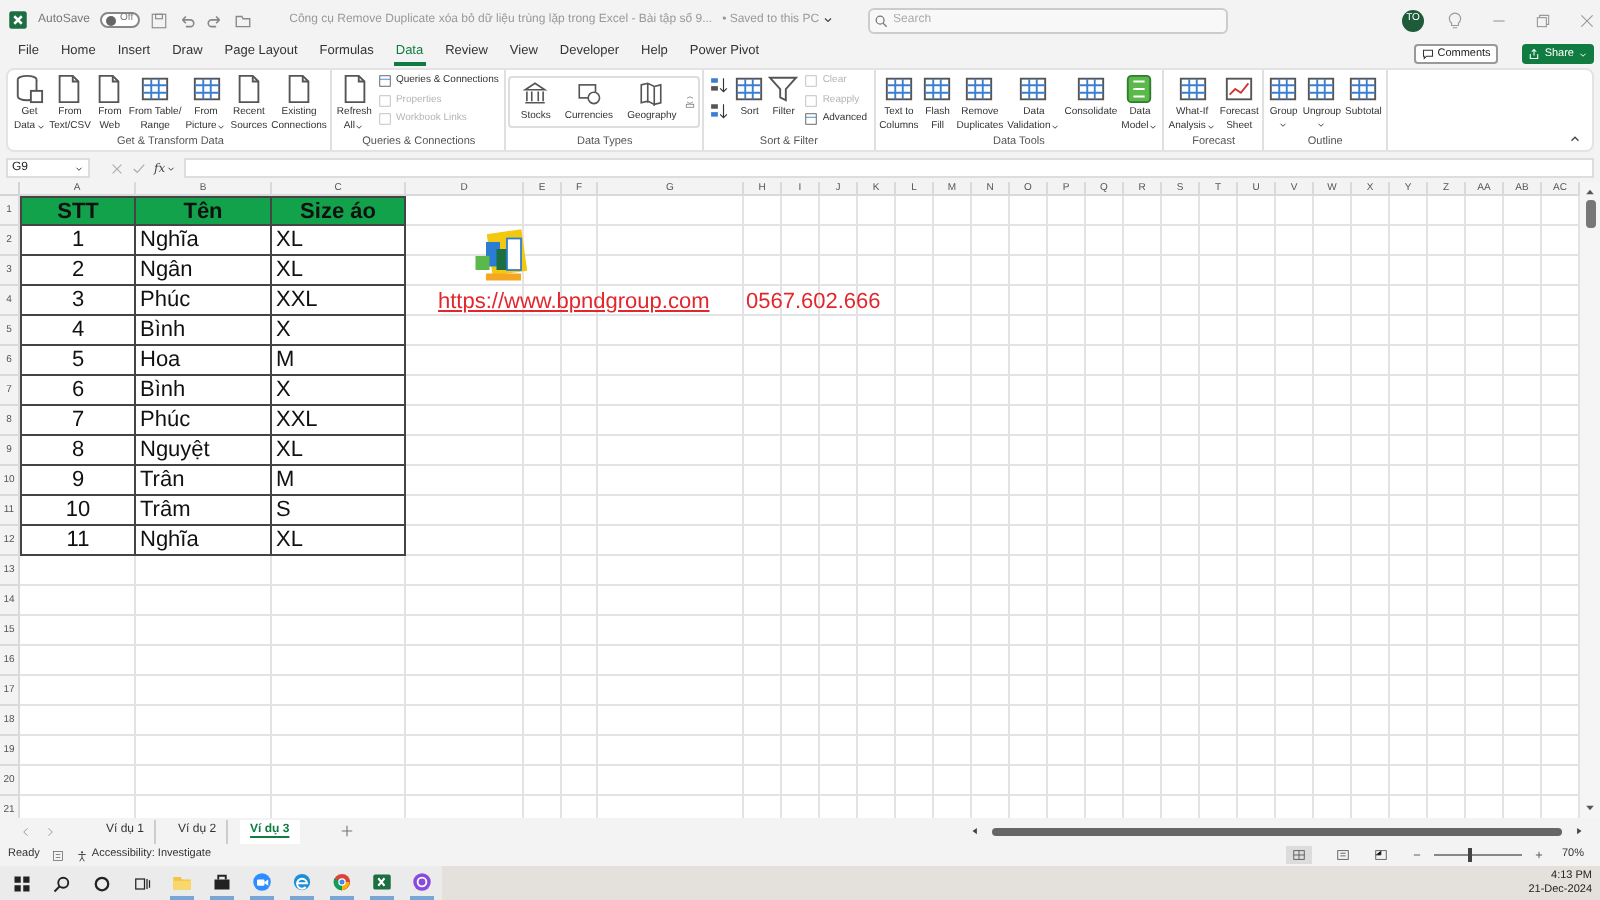 The image size is (1600, 900). What do you see at coordinates (1455, 20) in the screenshot?
I see `lightbulb-icon` at bounding box center [1455, 20].